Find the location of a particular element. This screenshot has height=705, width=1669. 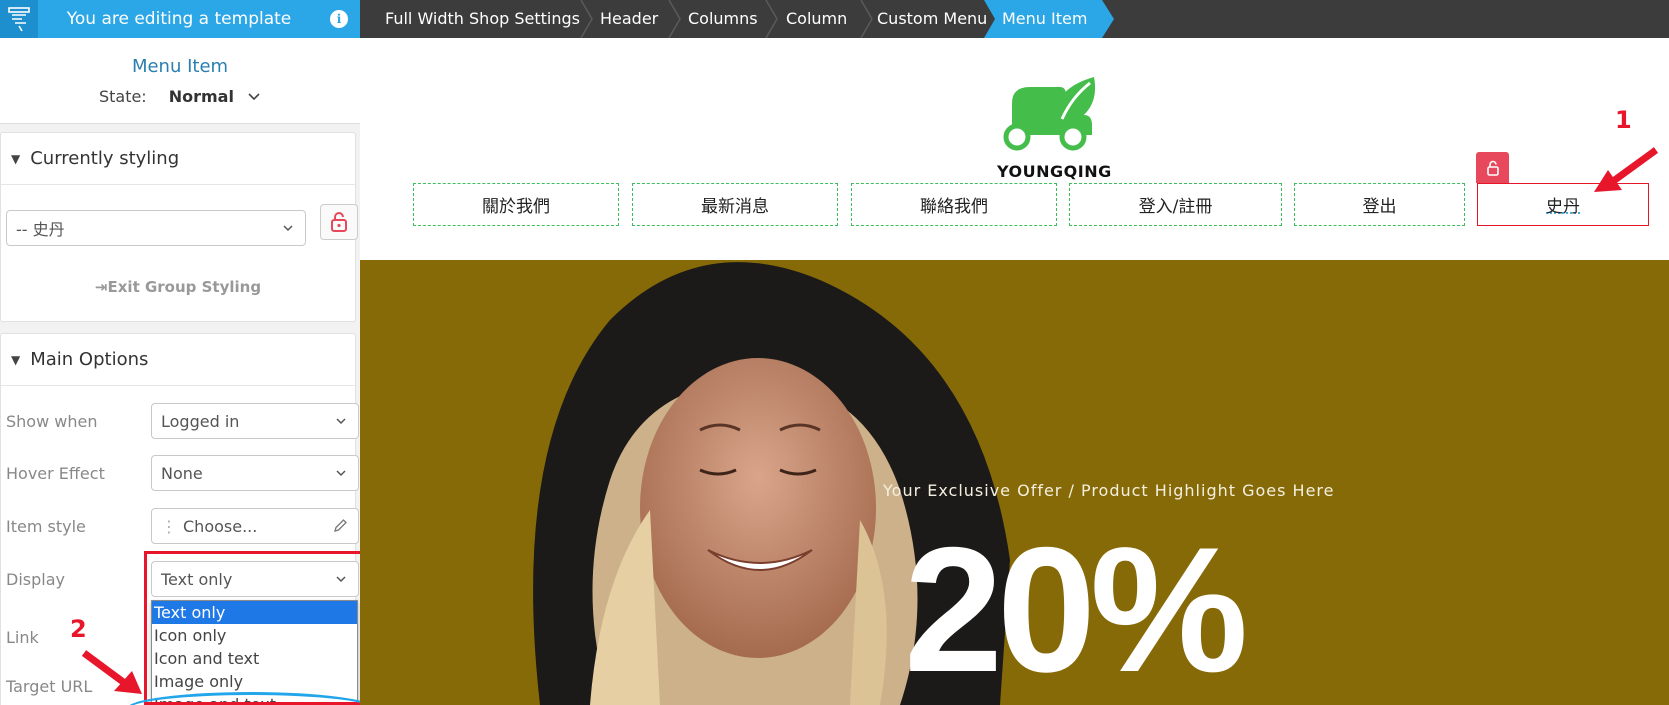

breadcrumb-item-shop-settings: Full Width Shop Settings is located at coordinates (482, 19).